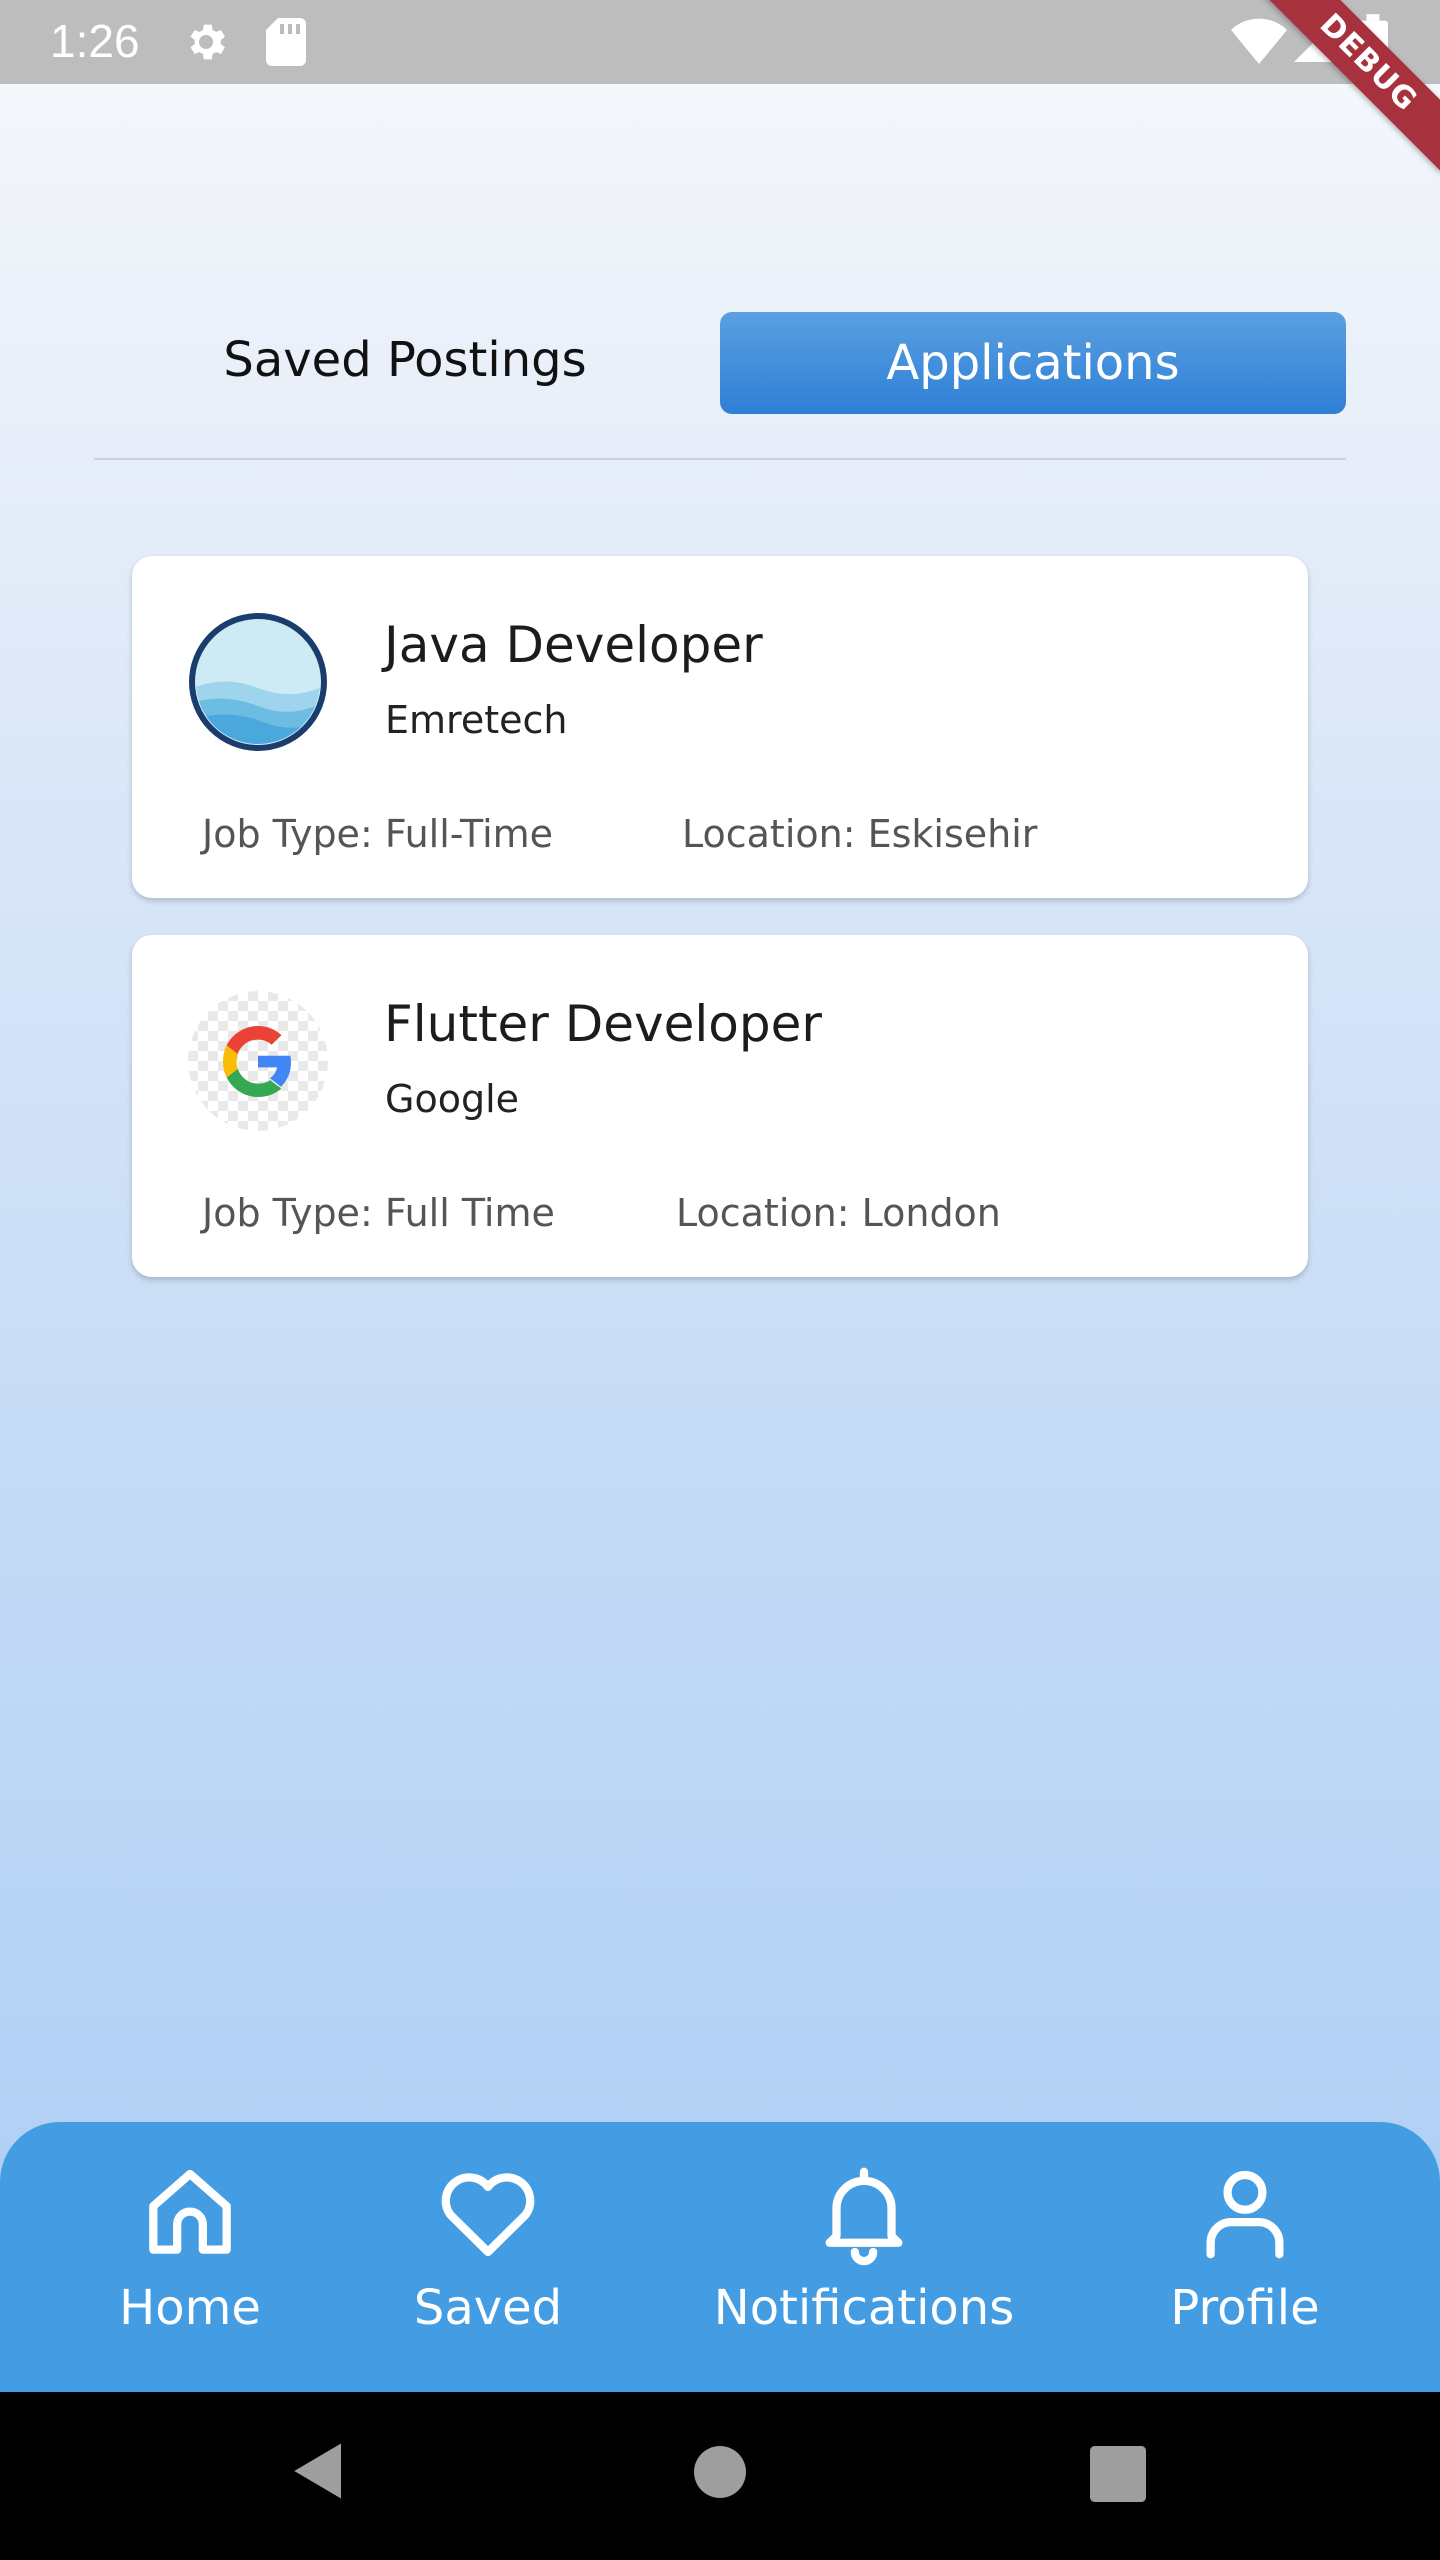  I want to click on home-icon, so click(190, 2211).